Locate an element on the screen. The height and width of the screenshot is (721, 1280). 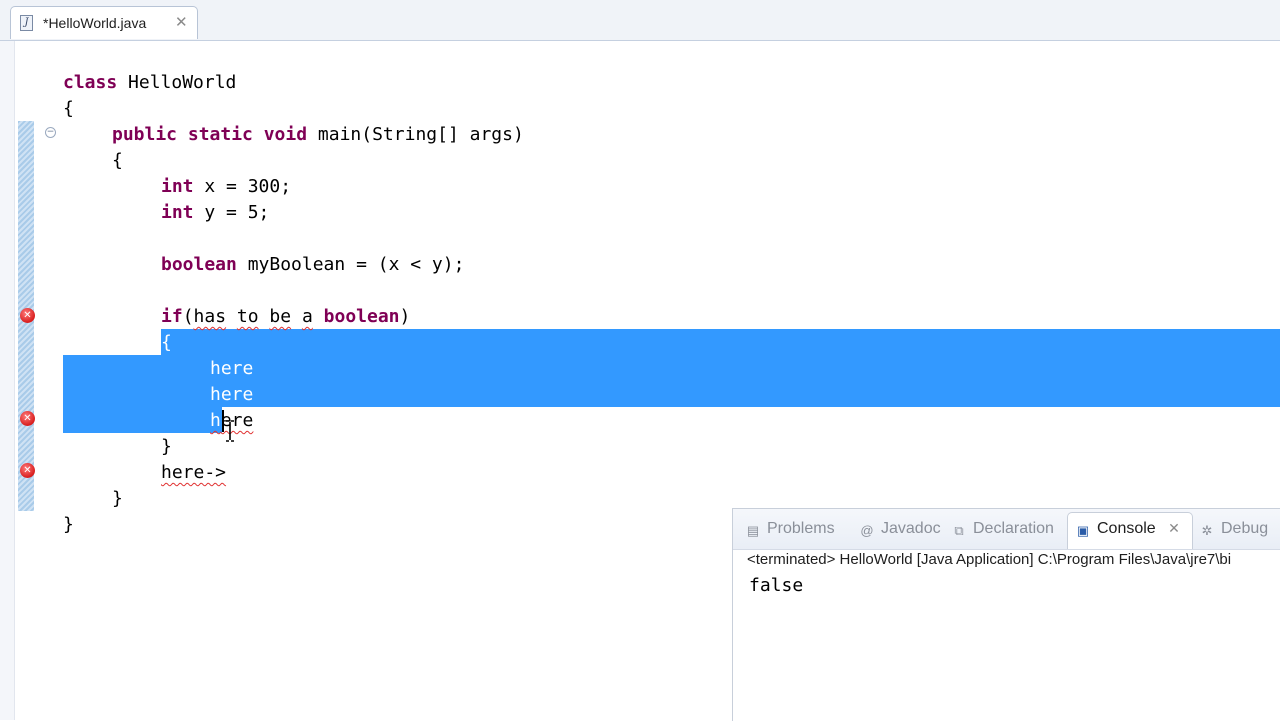
editor-tab-label: *HelloWorld.java is located at coordinates (95, 23).